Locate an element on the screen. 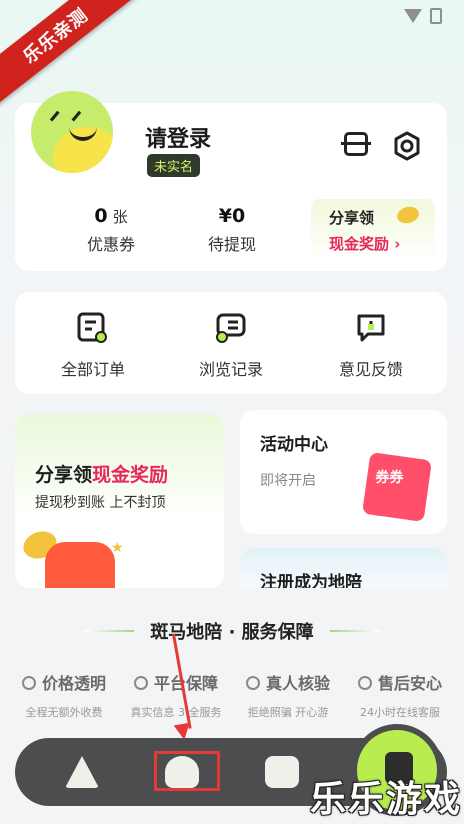 This screenshot has width=464, height=824. service-name: 平台保障 is located at coordinates (185, 683).